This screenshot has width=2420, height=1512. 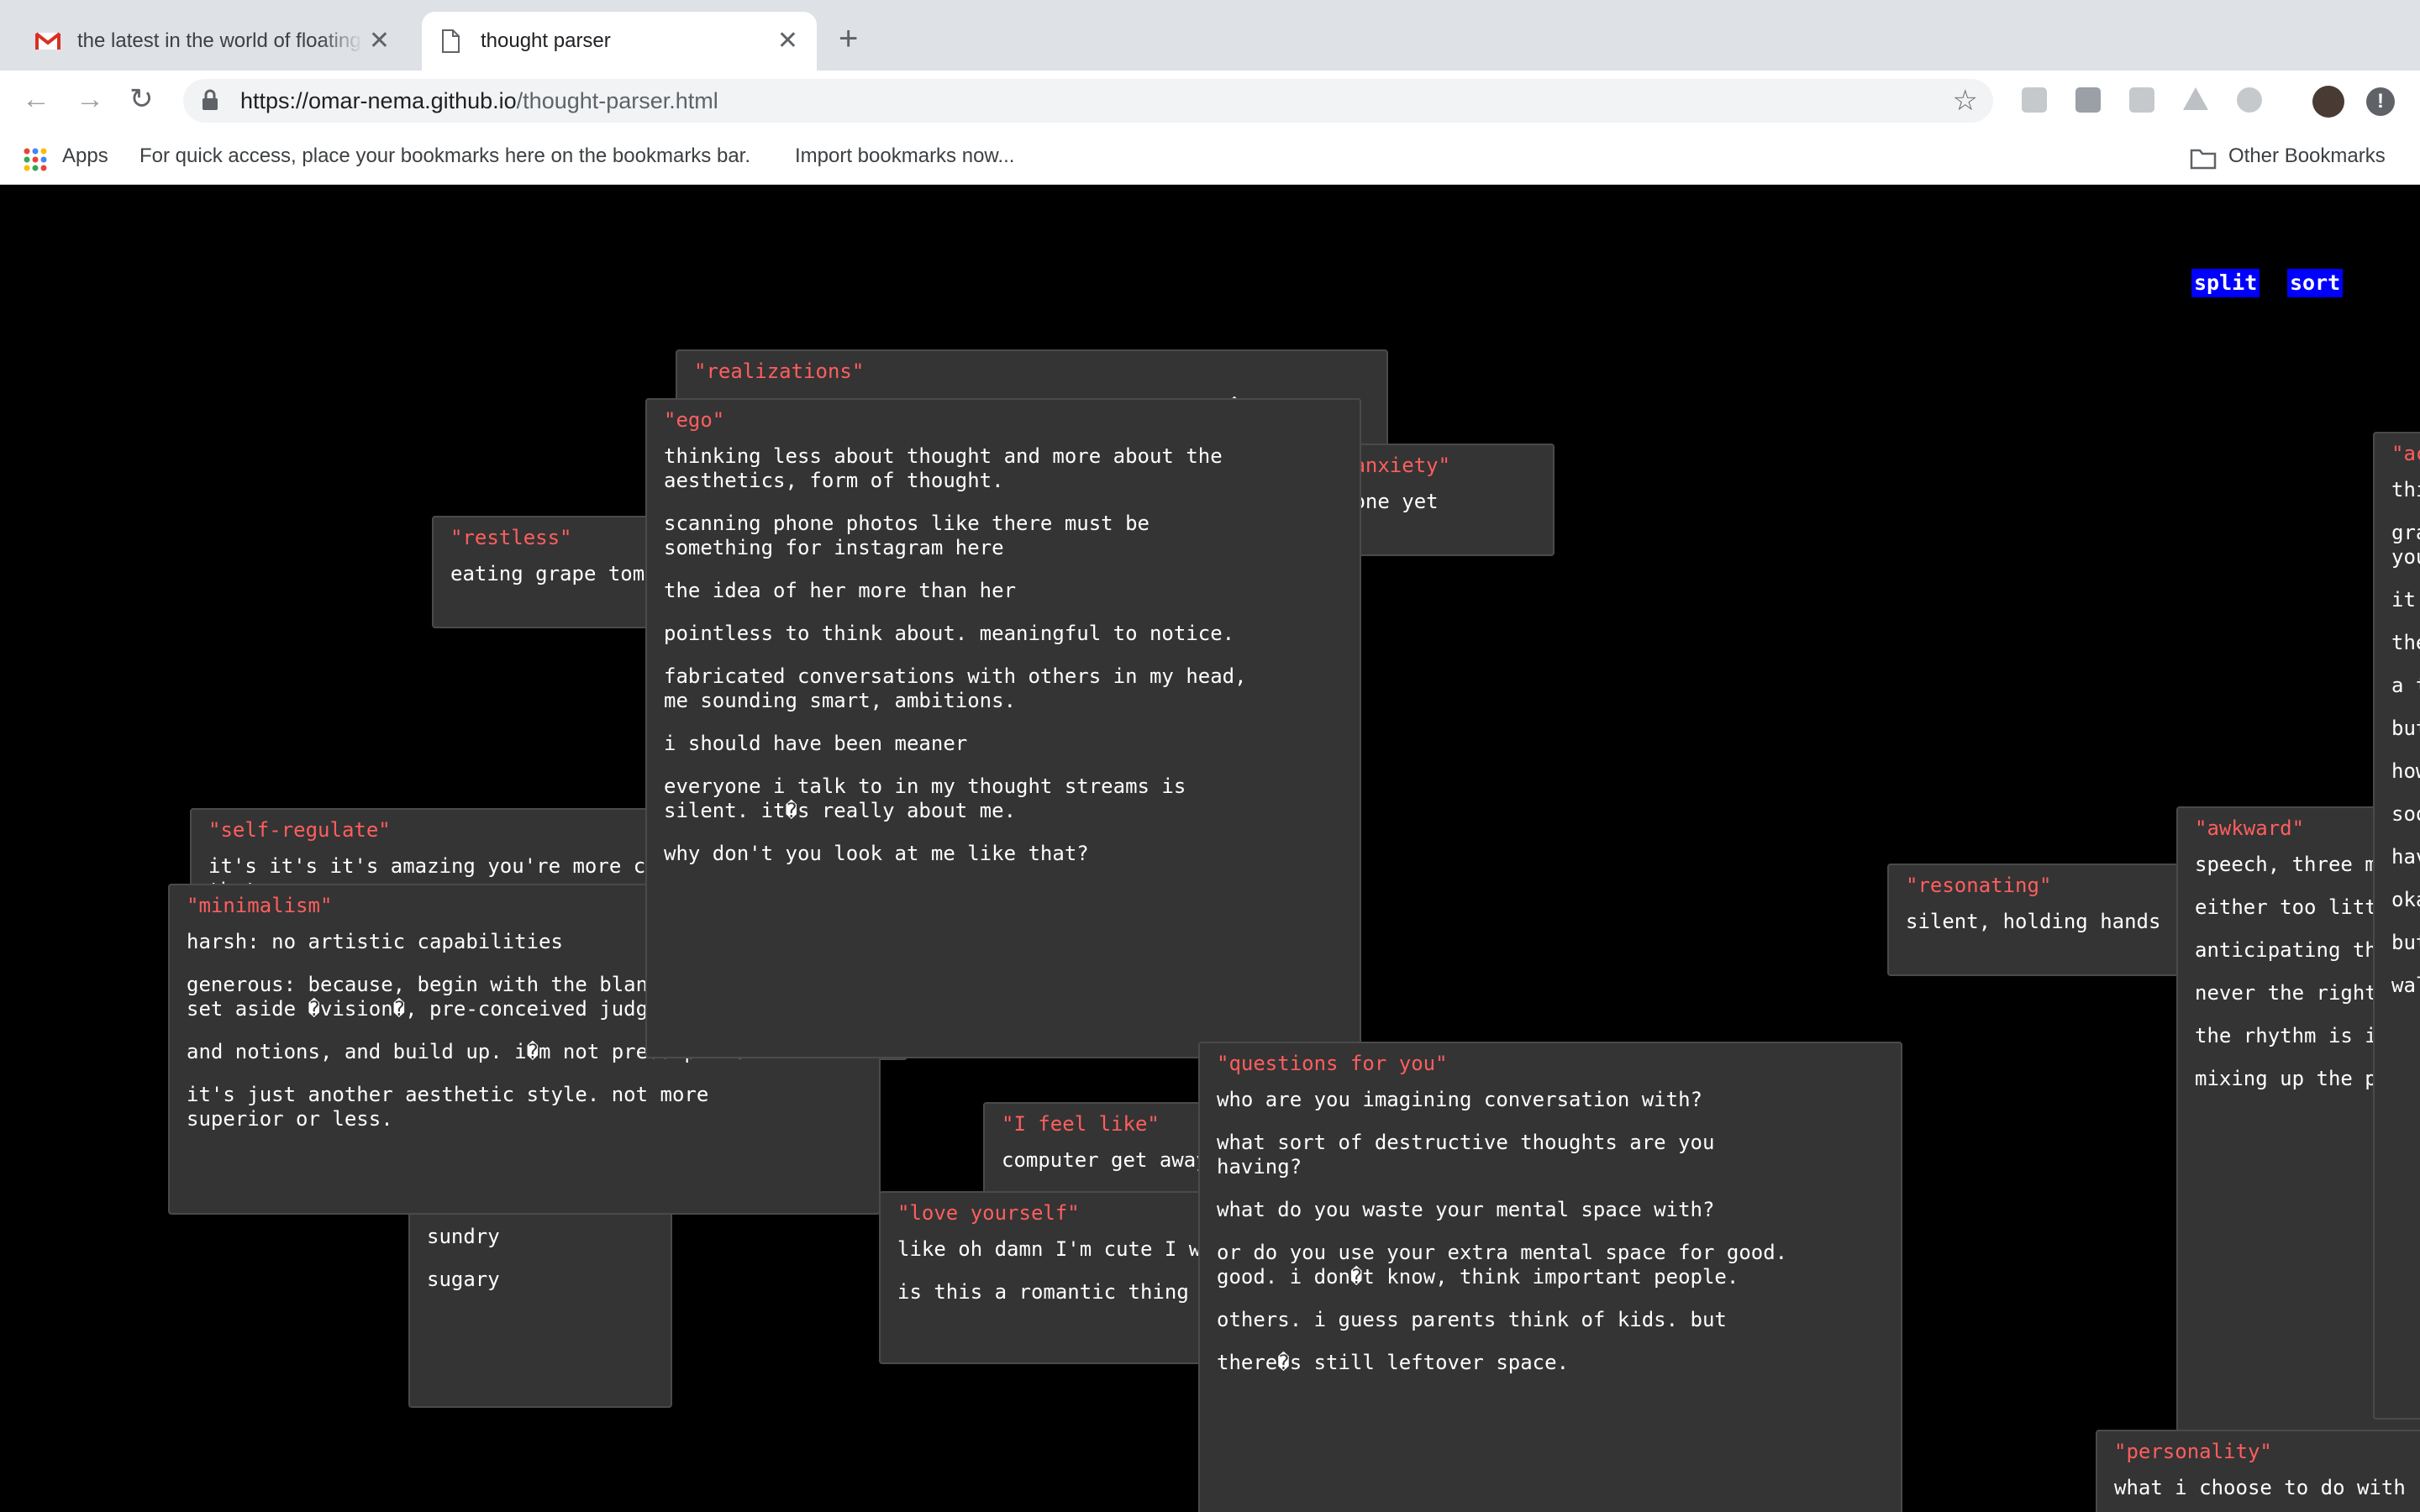 I want to click on thought-line: gra you, so click(x=2405, y=545).